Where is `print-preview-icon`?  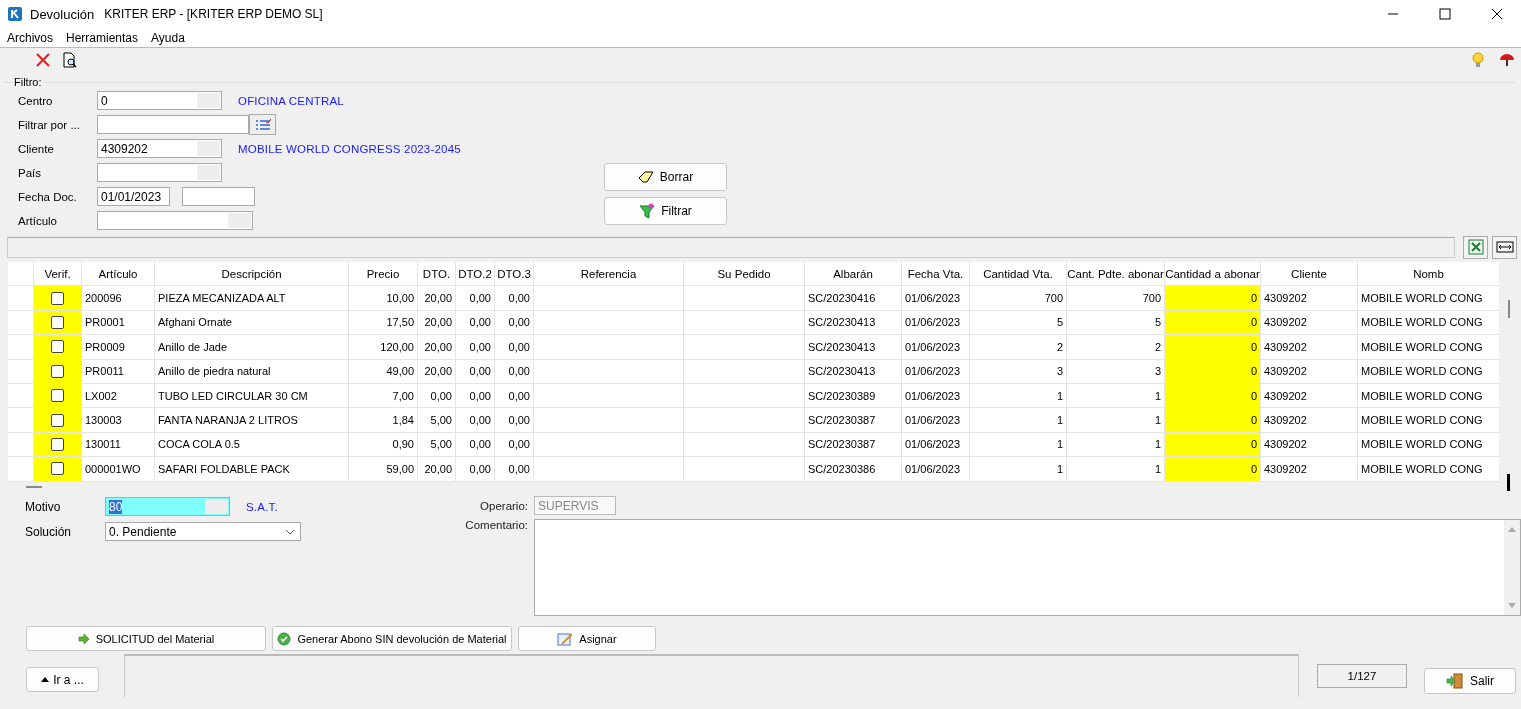
print-preview-icon is located at coordinates (70, 60).